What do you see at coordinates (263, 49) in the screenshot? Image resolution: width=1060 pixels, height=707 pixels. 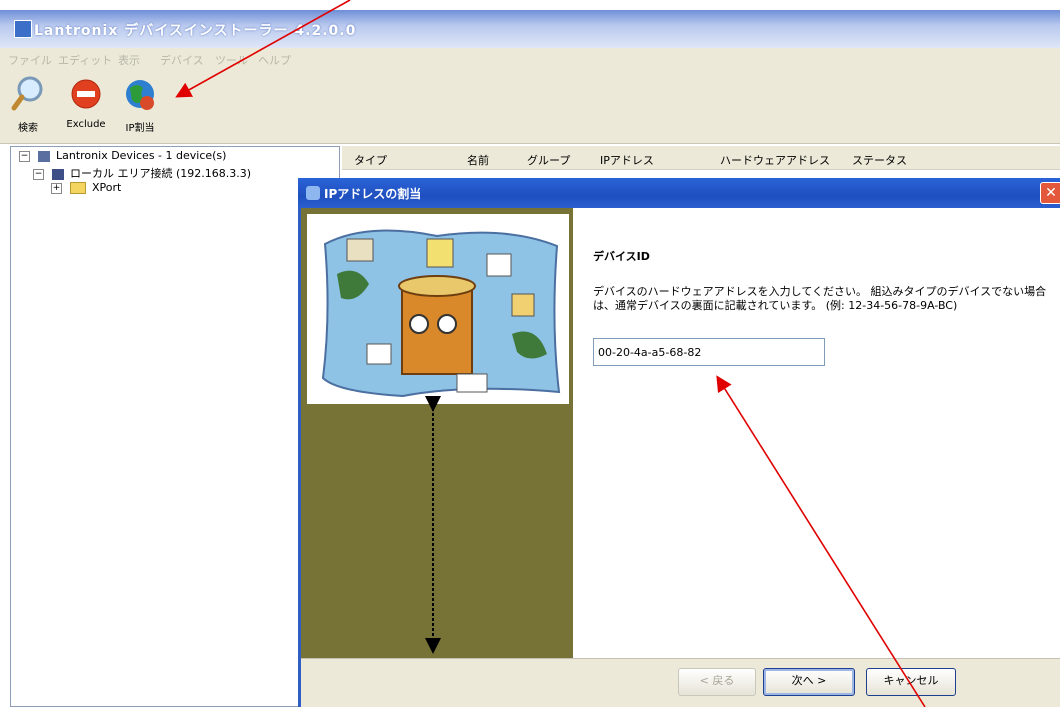 I see `annotation-arrow-toolbar` at bounding box center [263, 49].